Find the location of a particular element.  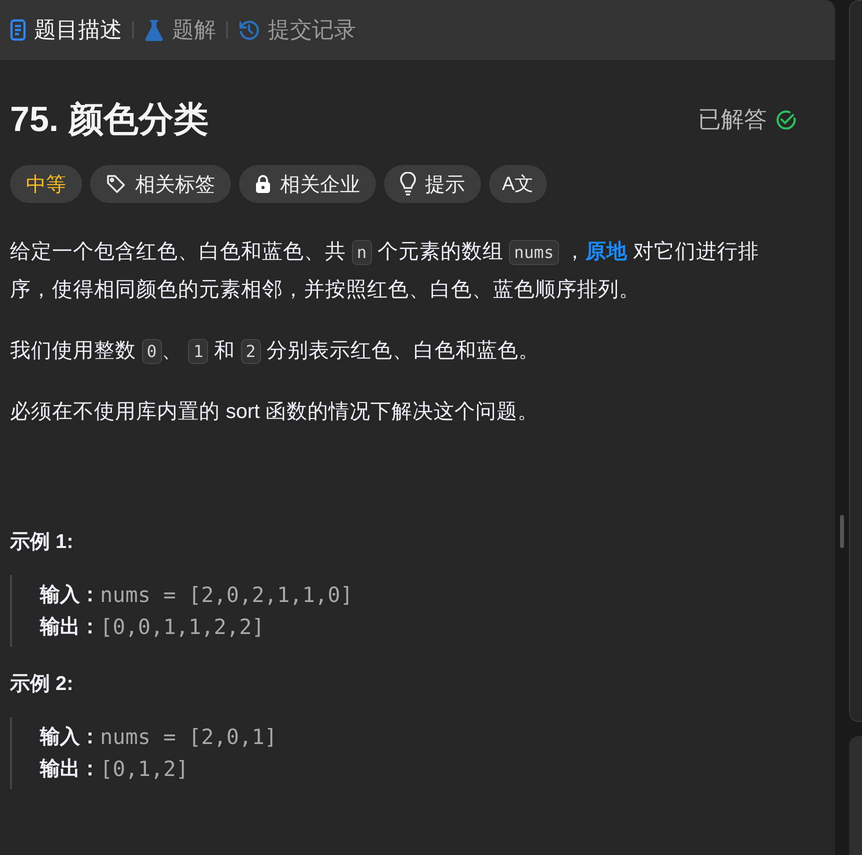

tab: 提交记录 is located at coordinates (297, 30).